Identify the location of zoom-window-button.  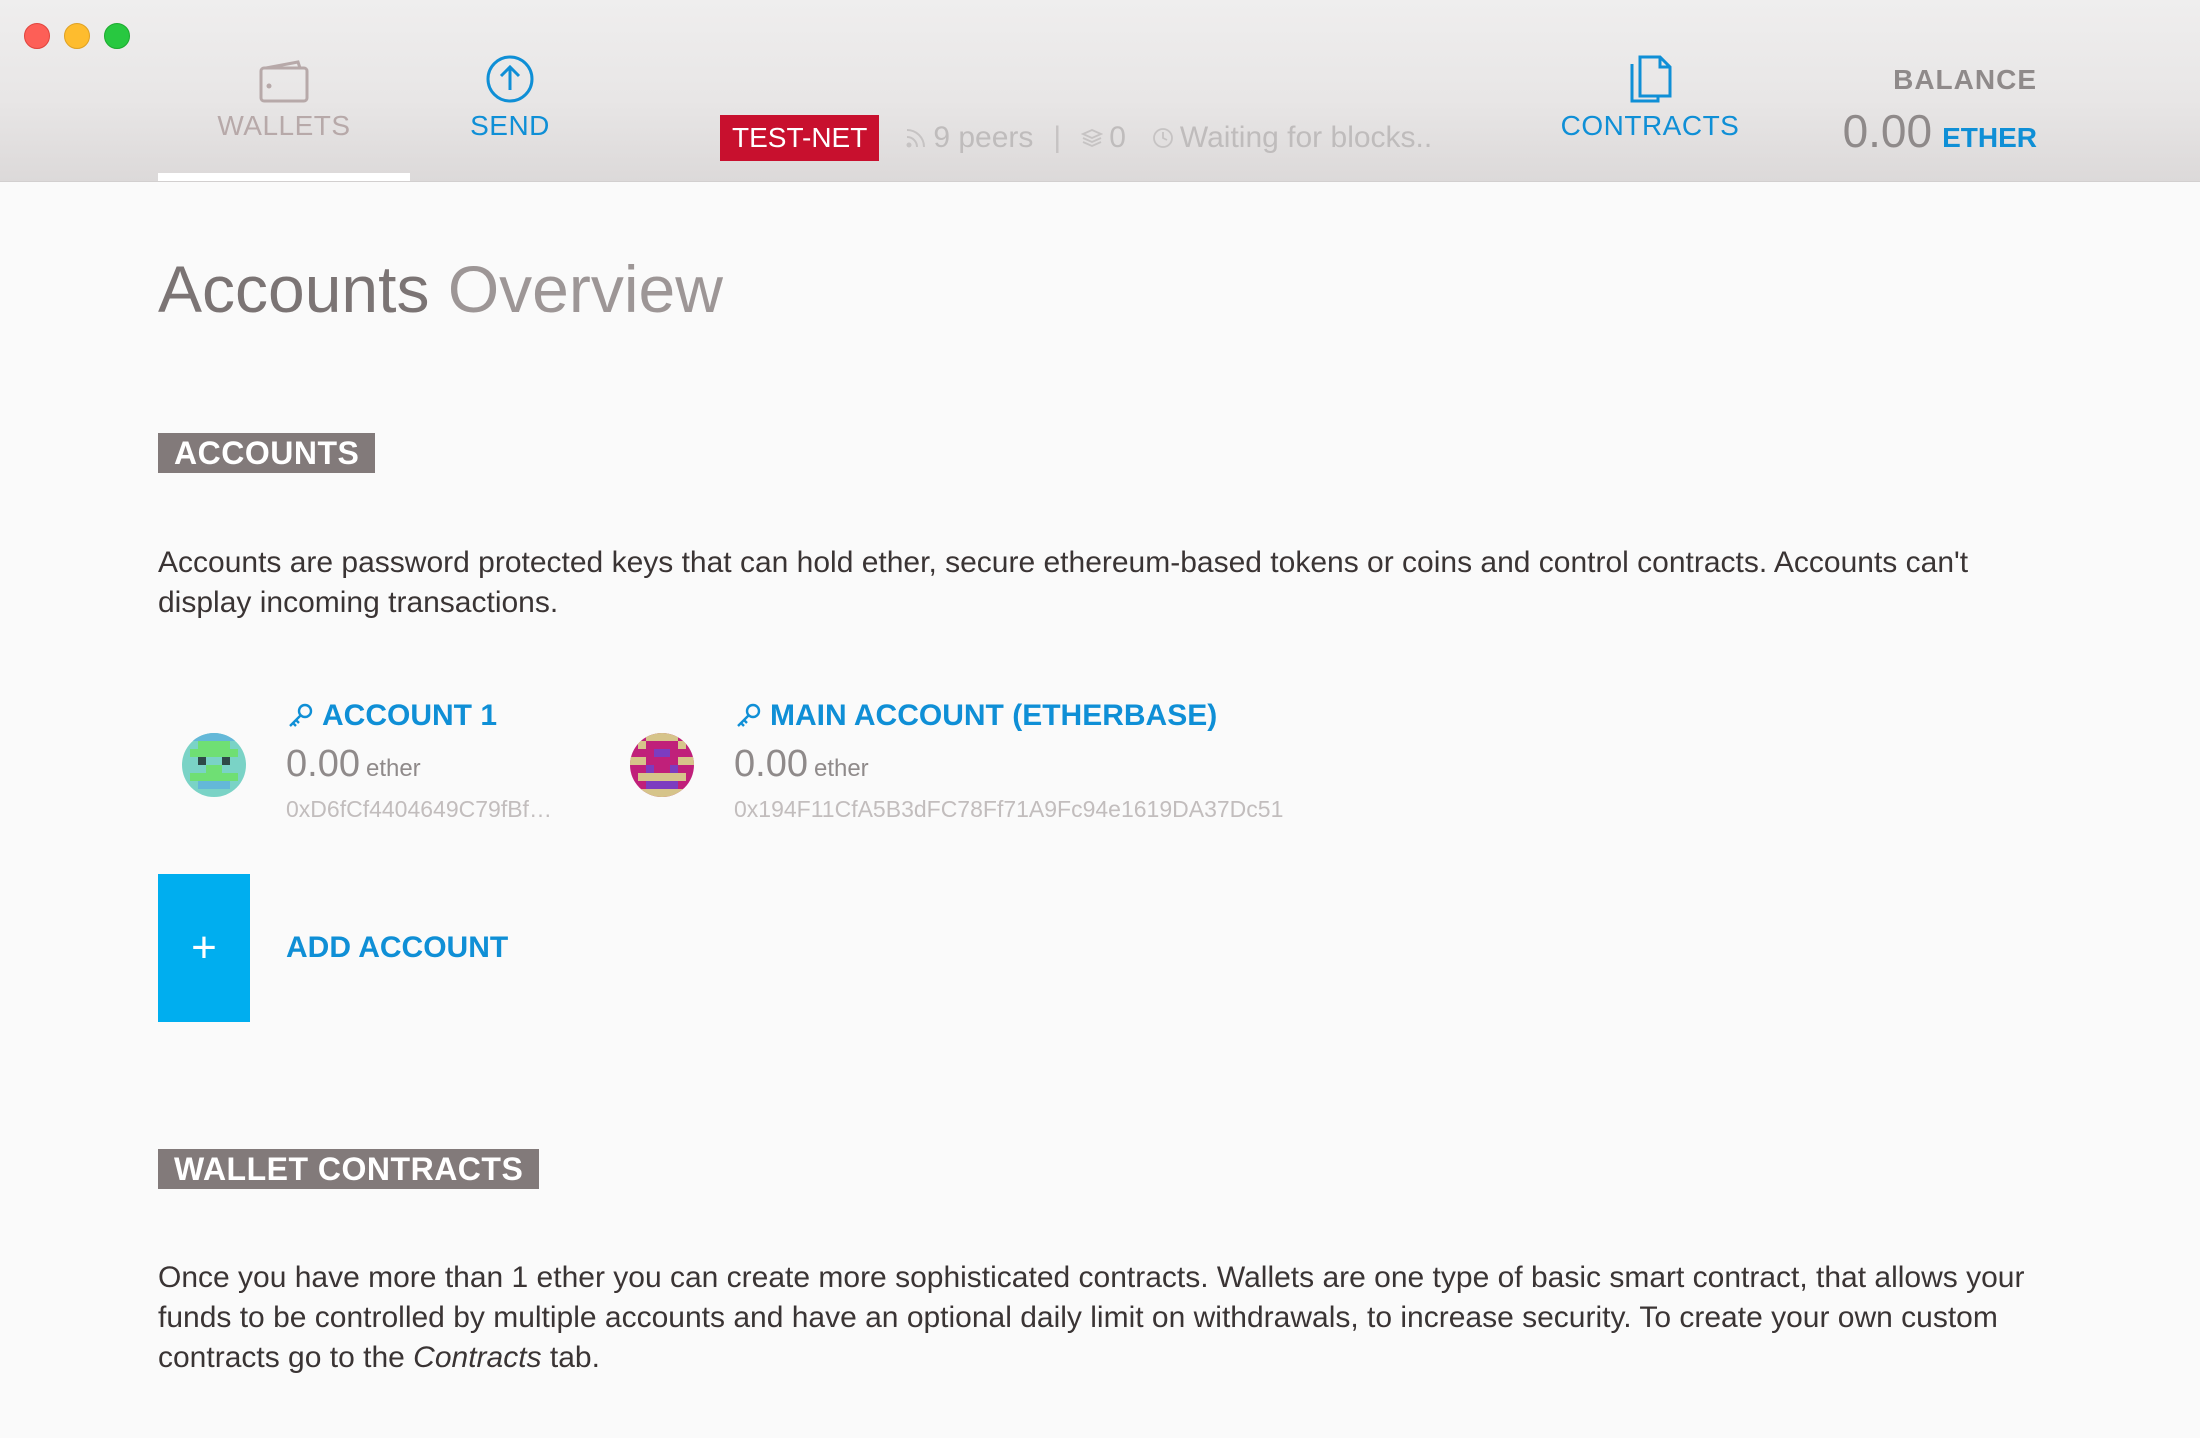
(117, 36).